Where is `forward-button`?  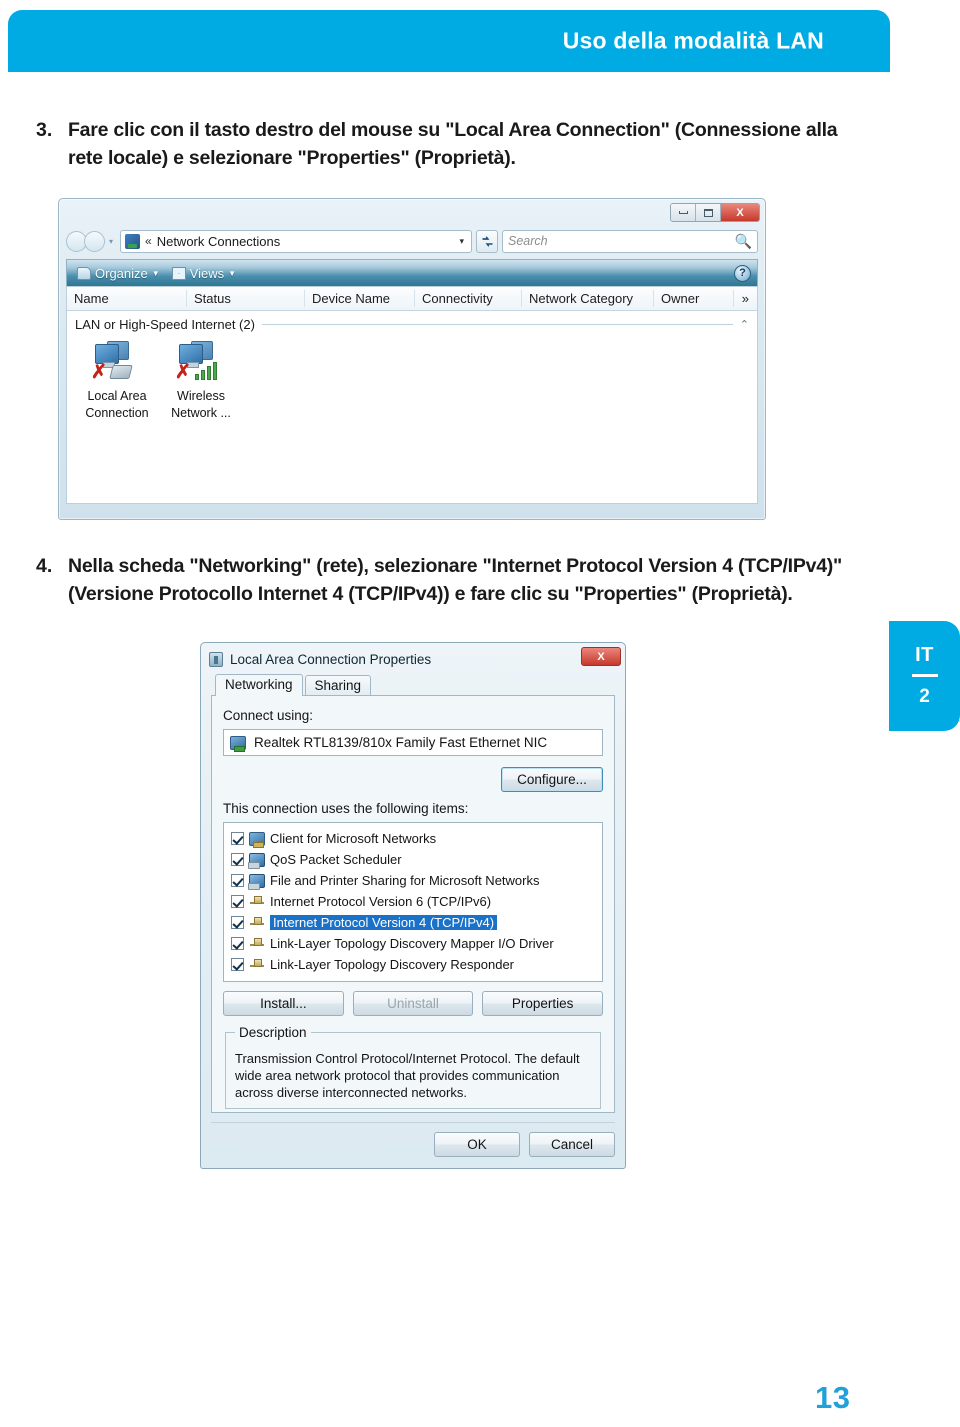
forward-button is located at coordinates (94, 241).